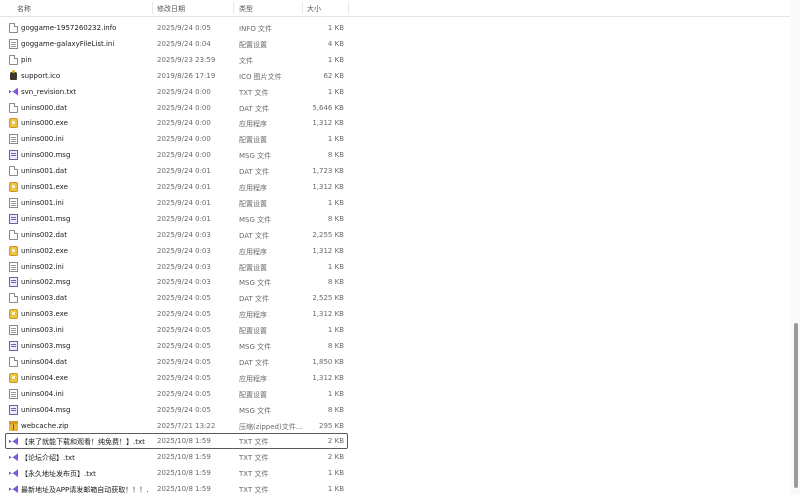 This screenshot has height=497, width=800. What do you see at coordinates (395, 346) in the screenshot?
I see `file-row: unins003.msg 2025/9/24 0:05 MSG 文件 8 KB` at bounding box center [395, 346].